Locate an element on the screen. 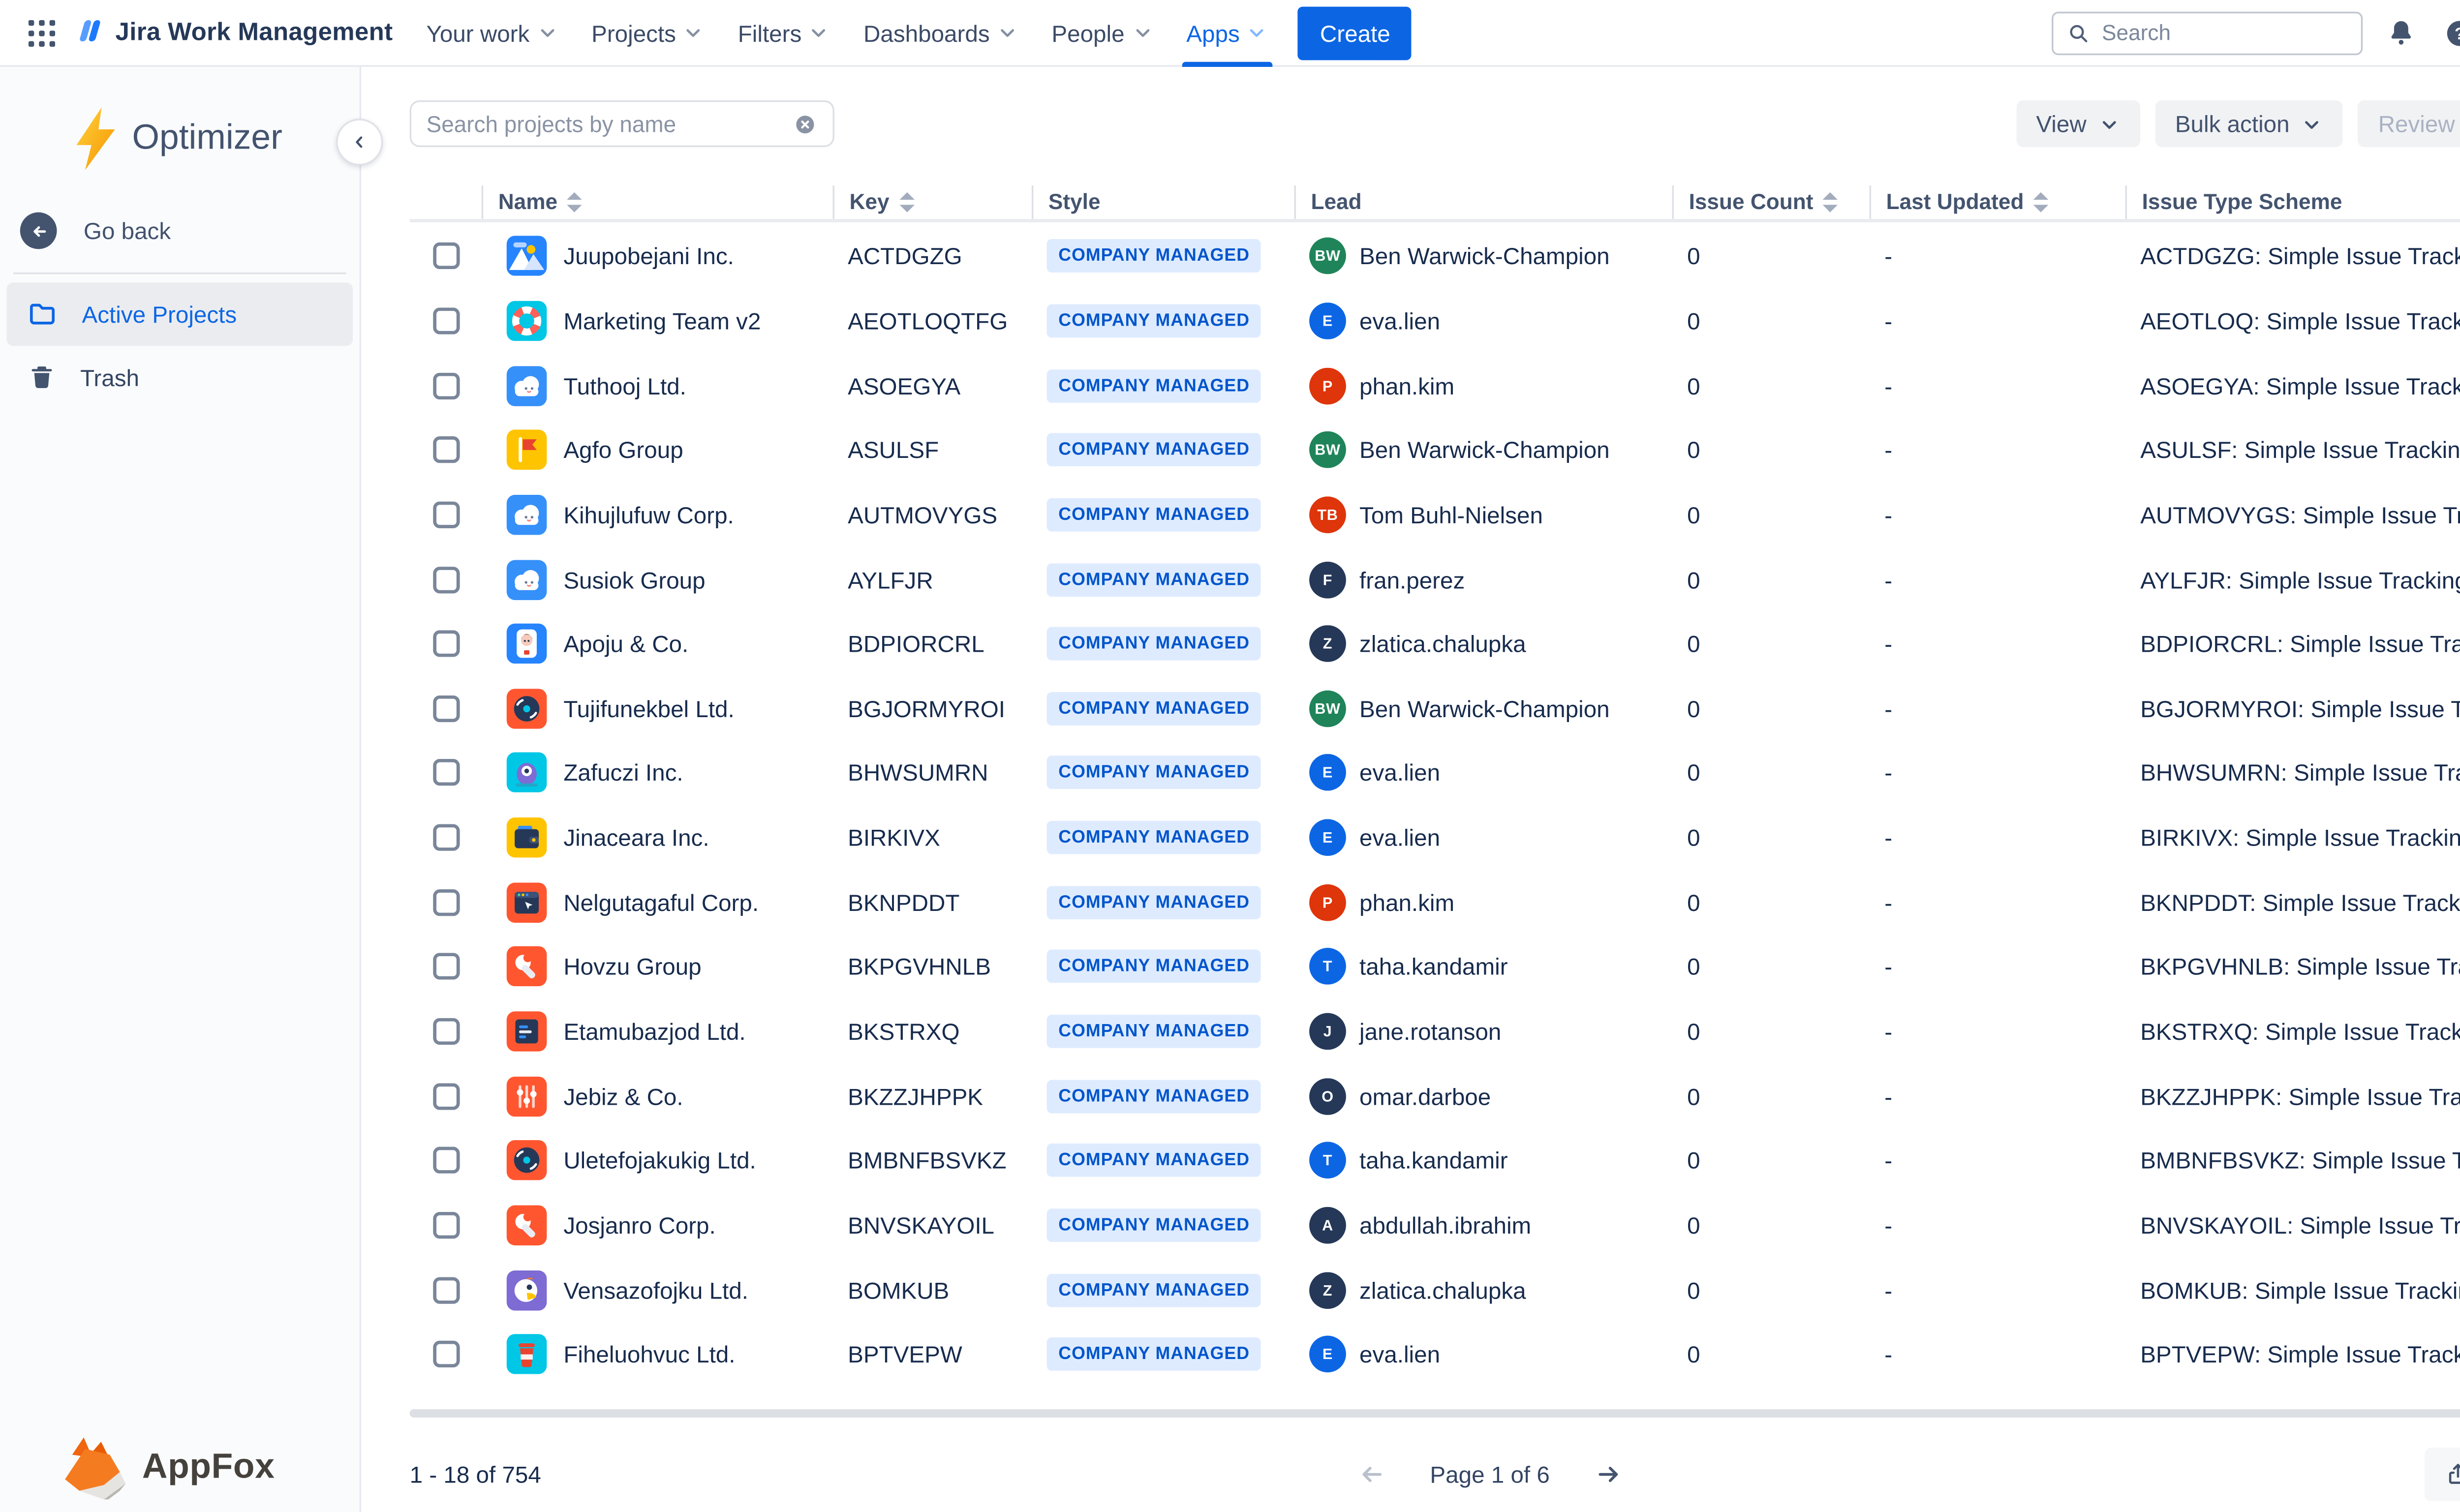  project-name: Tuthooj Ltd. is located at coordinates (625, 386).